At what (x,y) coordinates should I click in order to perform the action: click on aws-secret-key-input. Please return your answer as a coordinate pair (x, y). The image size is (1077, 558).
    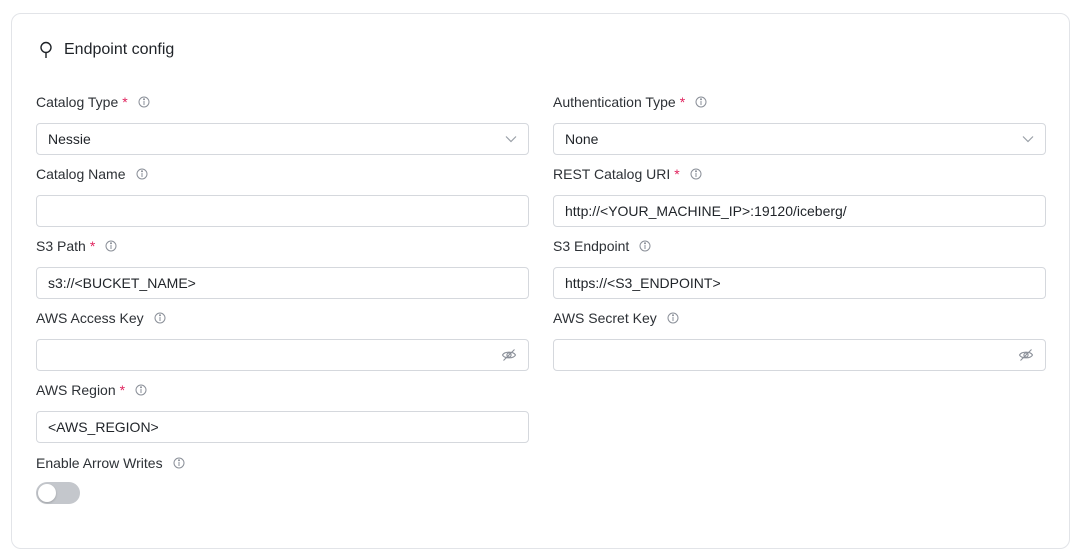
    Looking at the image, I should click on (799, 355).